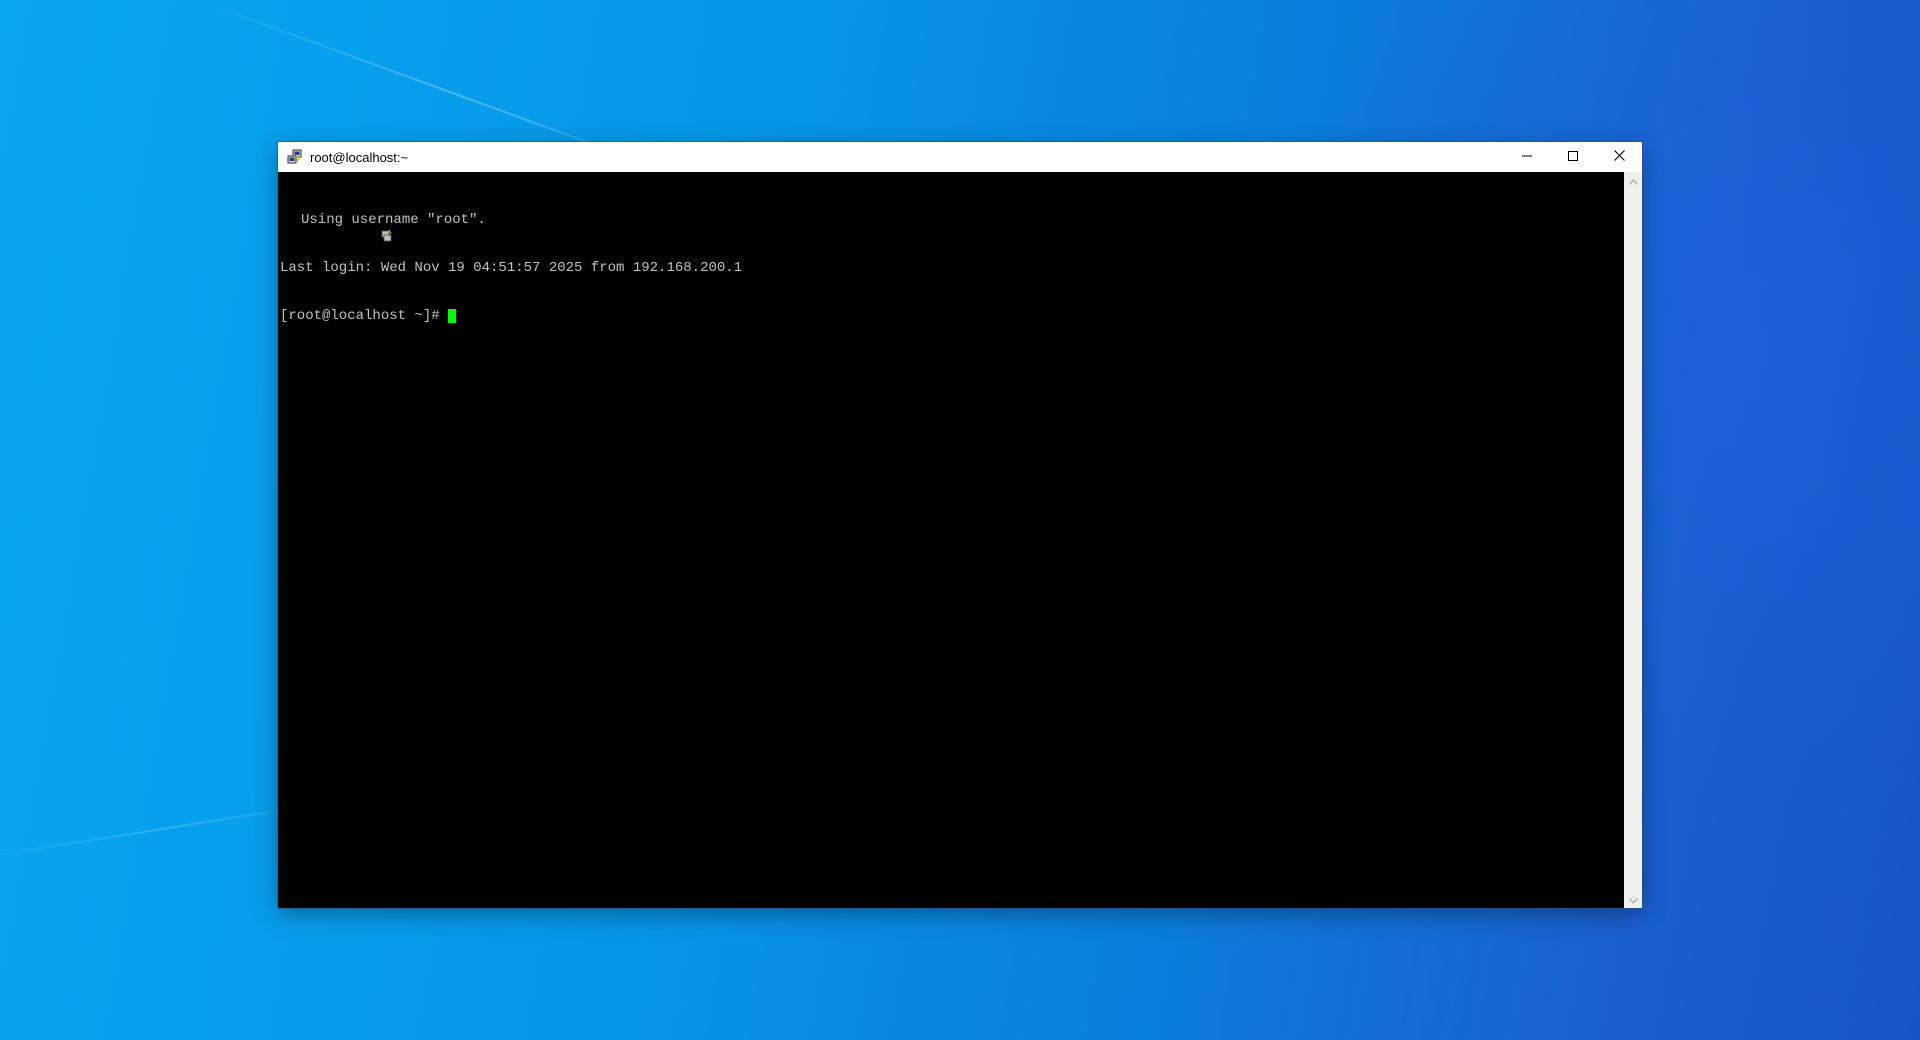 The image size is (1920, 1040). I want to click on key-icon, so click(336, 227).